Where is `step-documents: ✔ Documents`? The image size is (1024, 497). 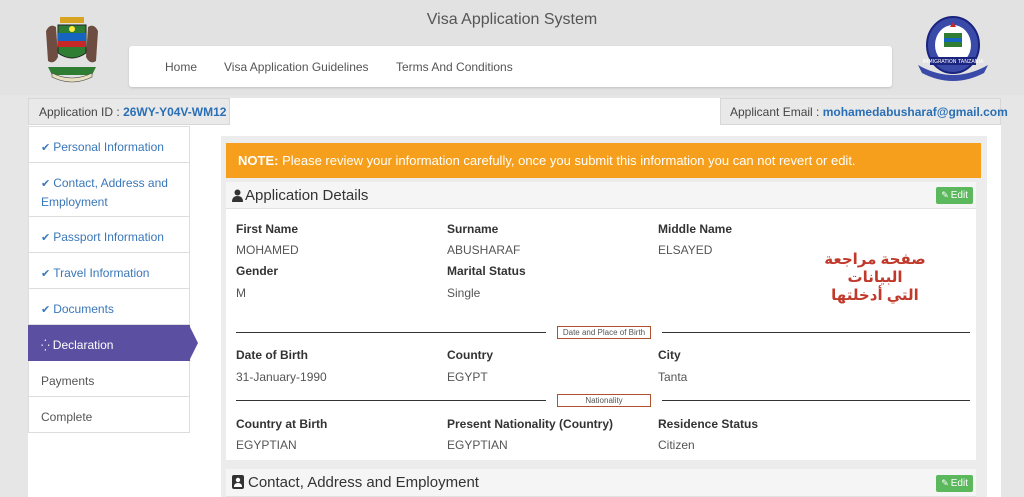
step-documents: ✔ Documents is located at coordinates (109, 307).